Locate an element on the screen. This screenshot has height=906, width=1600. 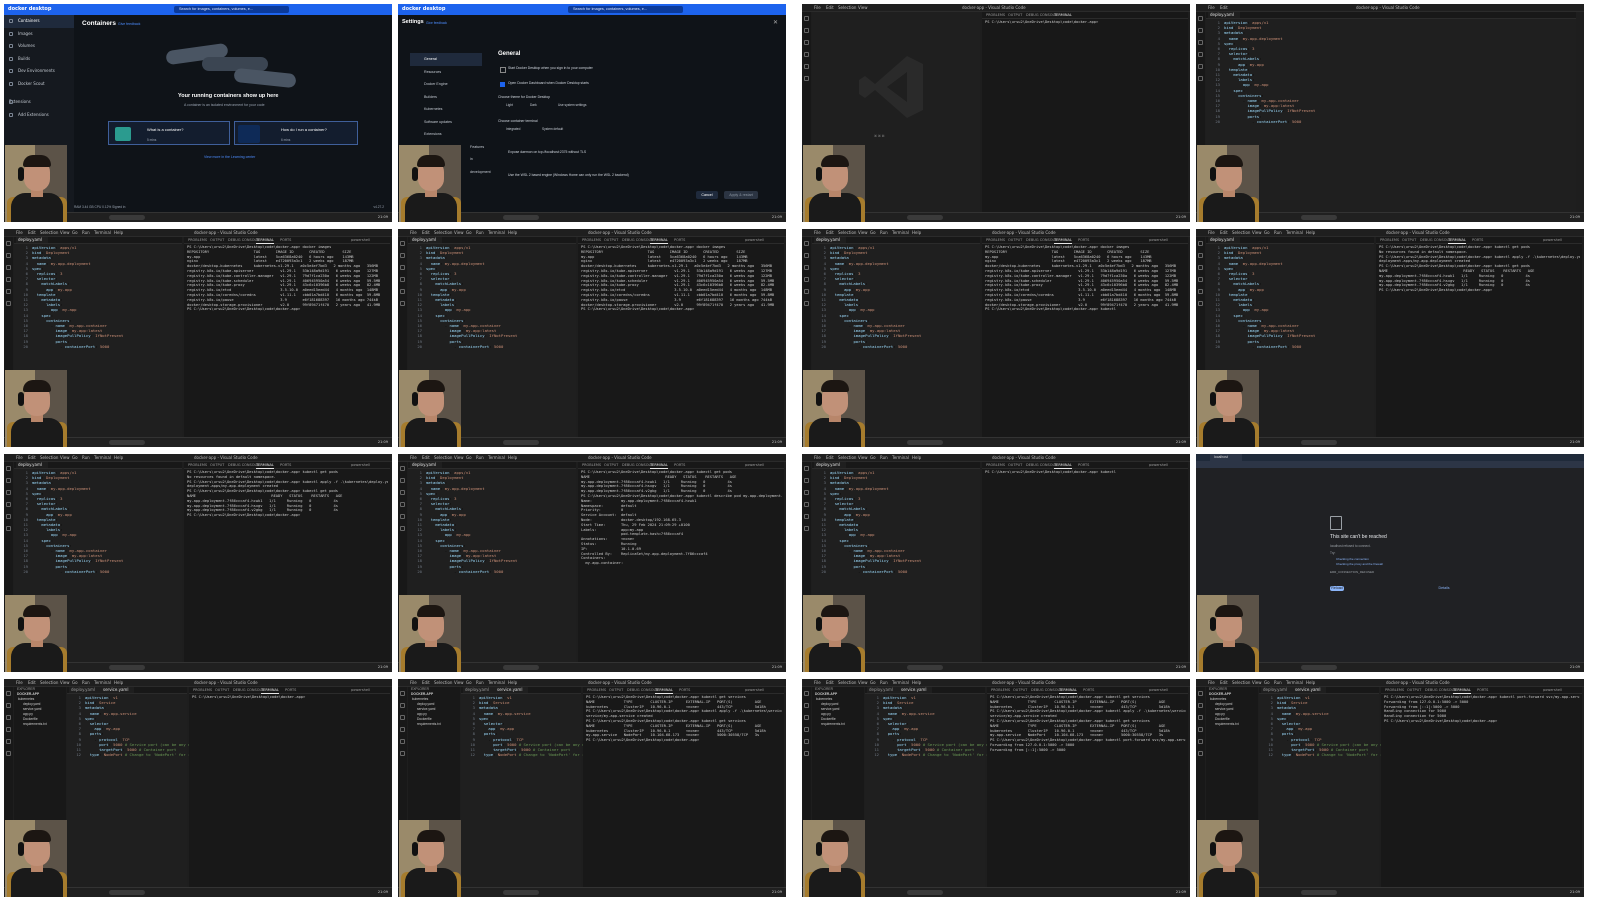
settings-menu-extensions: Extensions is located at coordinates (446, 134).